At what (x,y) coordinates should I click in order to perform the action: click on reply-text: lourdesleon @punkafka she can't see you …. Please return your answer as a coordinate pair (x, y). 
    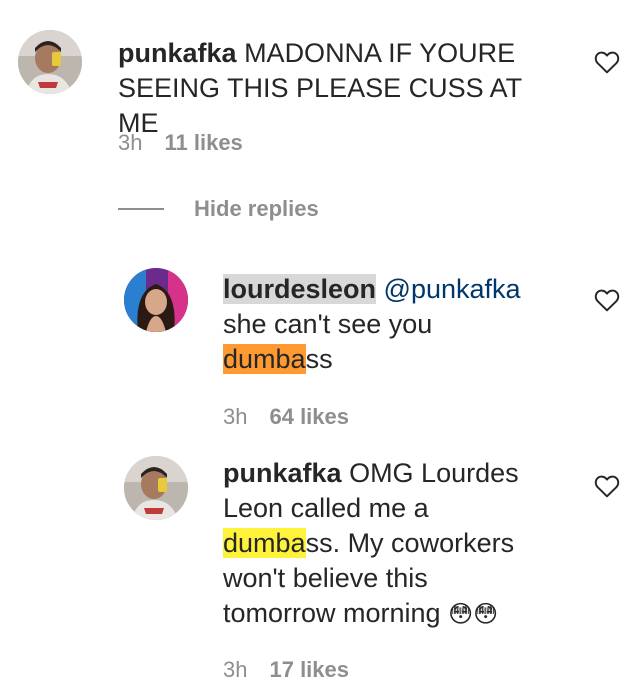
    Looking at the image, I should click on (393, 324).